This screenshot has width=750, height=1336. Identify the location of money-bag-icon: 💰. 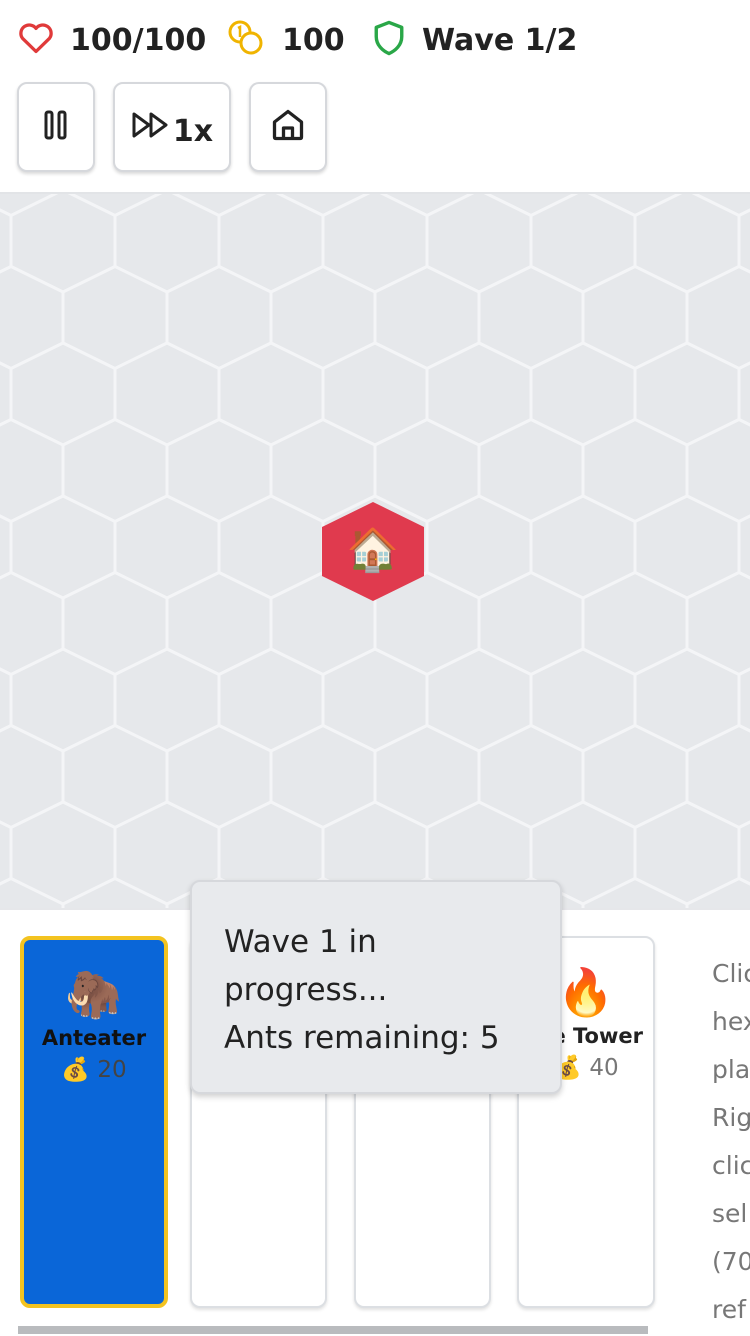
(76, 1070).